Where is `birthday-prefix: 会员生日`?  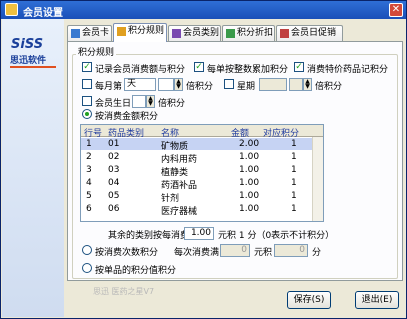 birthday-prefix: 会员生日 is located at coordinates (113, 104).